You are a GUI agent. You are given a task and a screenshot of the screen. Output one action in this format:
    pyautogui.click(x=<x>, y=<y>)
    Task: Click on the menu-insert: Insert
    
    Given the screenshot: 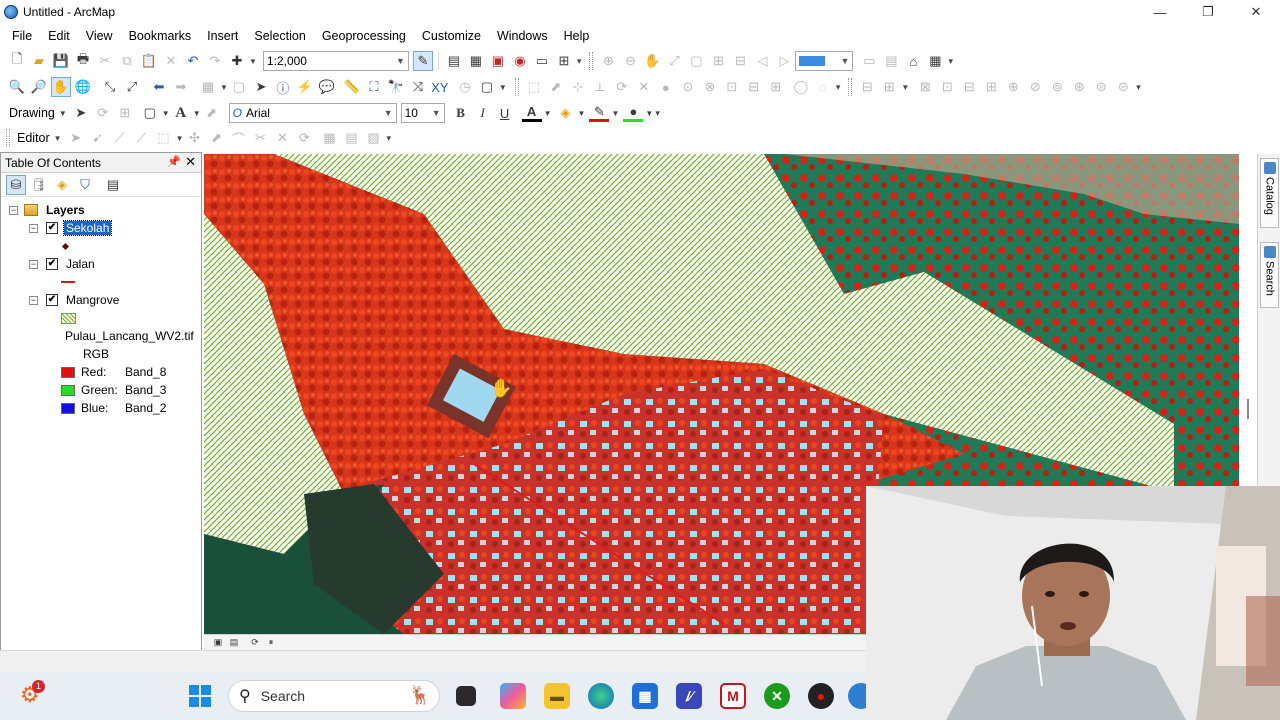 What is the action you would take?
    pyautogui.click(x=222, y=36)
    